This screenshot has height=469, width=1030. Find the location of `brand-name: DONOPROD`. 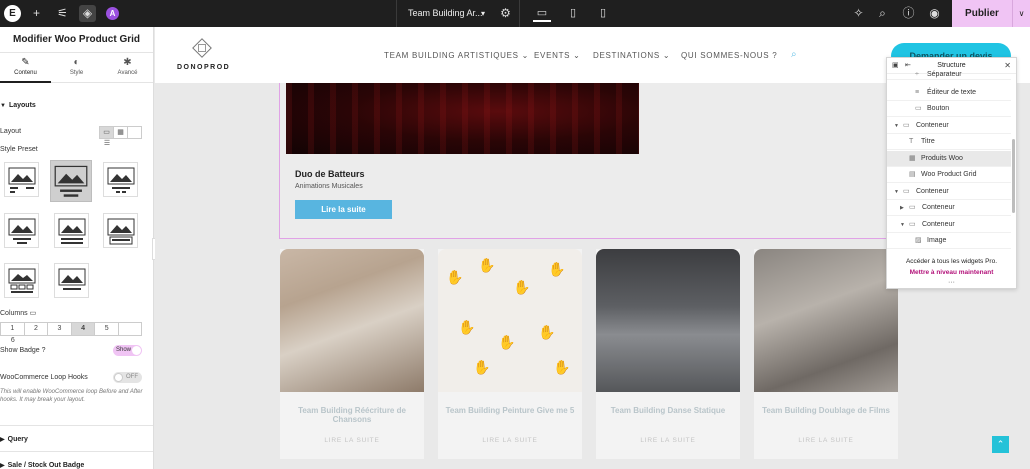

brand-name: DONOPROD is located at coordinates (203, 67).